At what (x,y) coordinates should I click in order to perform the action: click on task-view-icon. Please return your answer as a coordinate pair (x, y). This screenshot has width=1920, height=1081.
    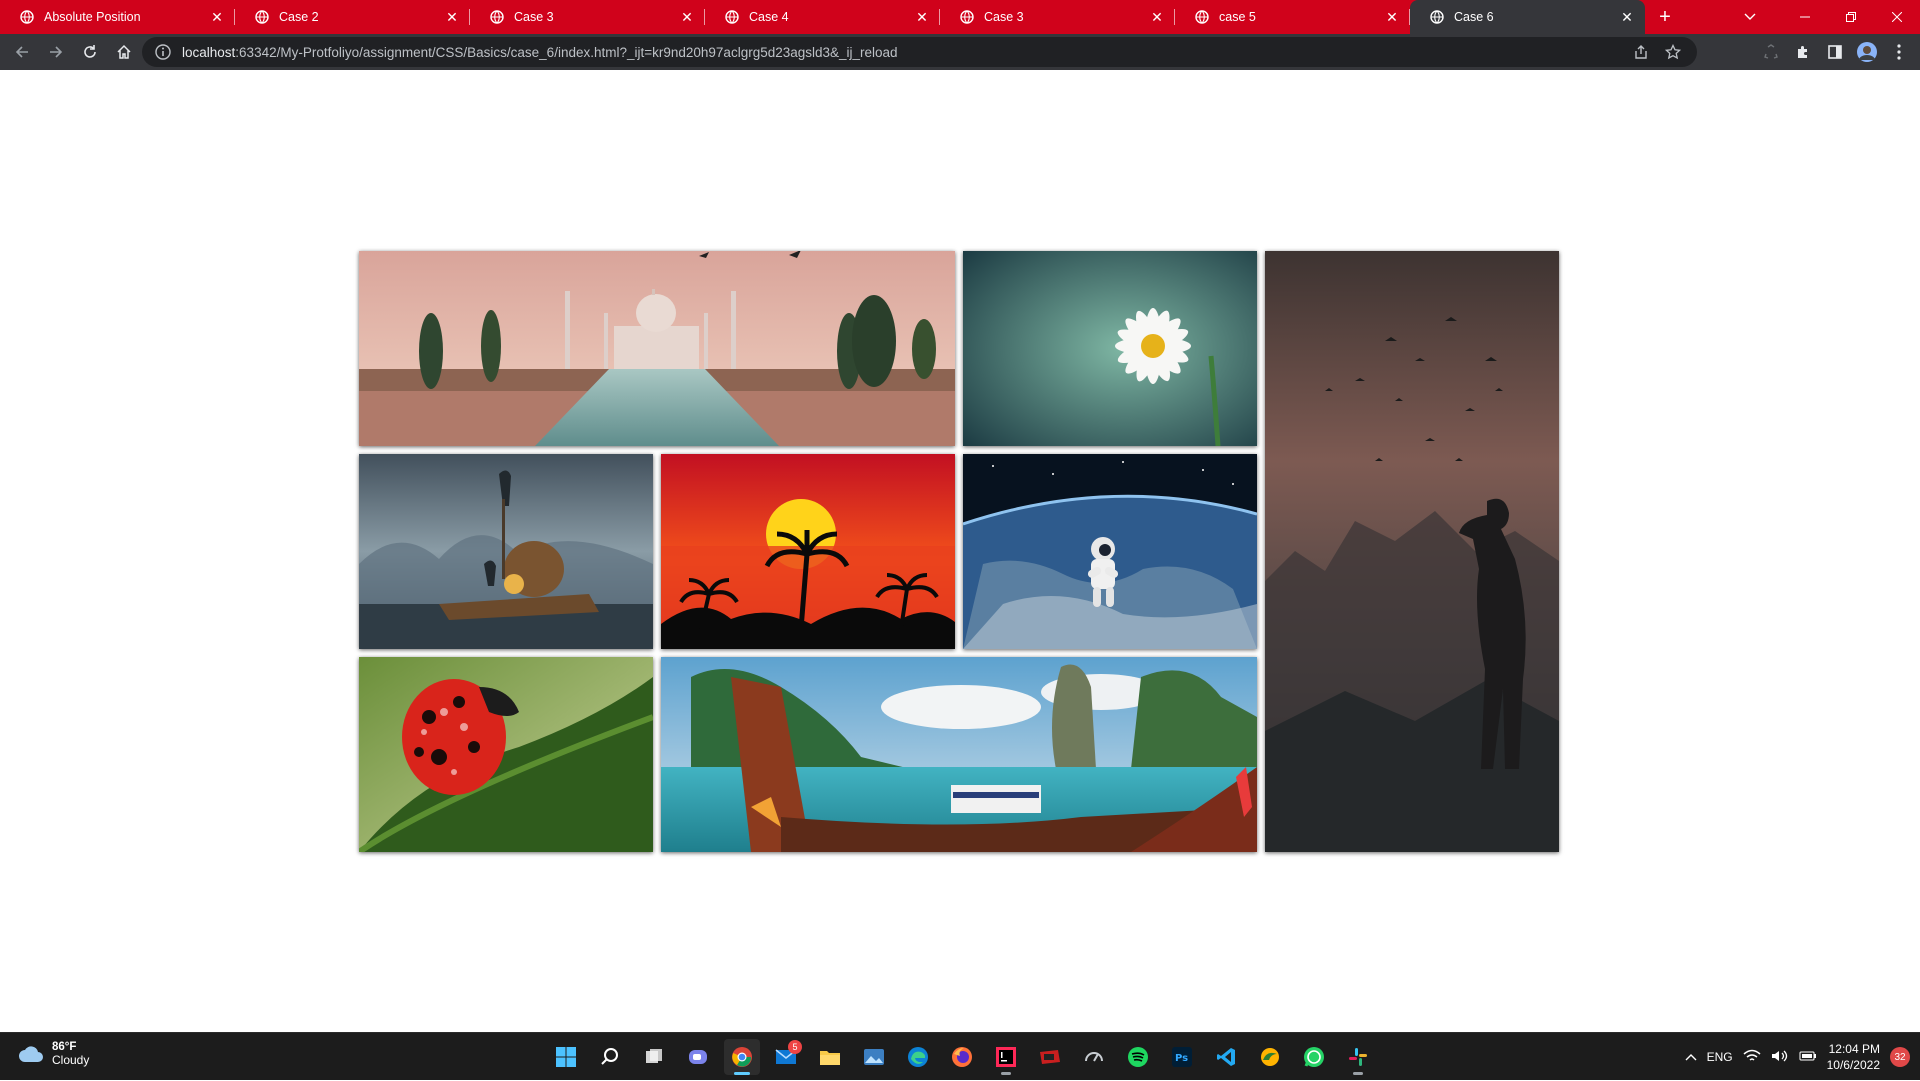
    Looking at the image, I should click on (654, 1056).